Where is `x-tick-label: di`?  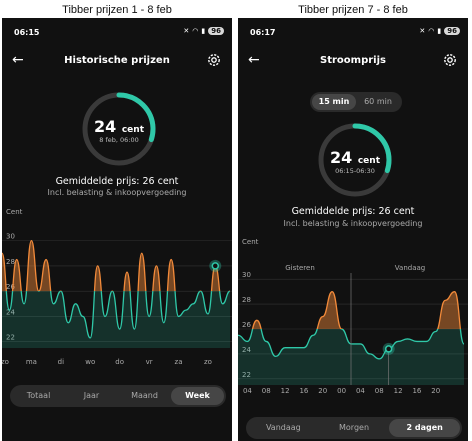
x-tick-label: di is located at coordinates (61, 362).